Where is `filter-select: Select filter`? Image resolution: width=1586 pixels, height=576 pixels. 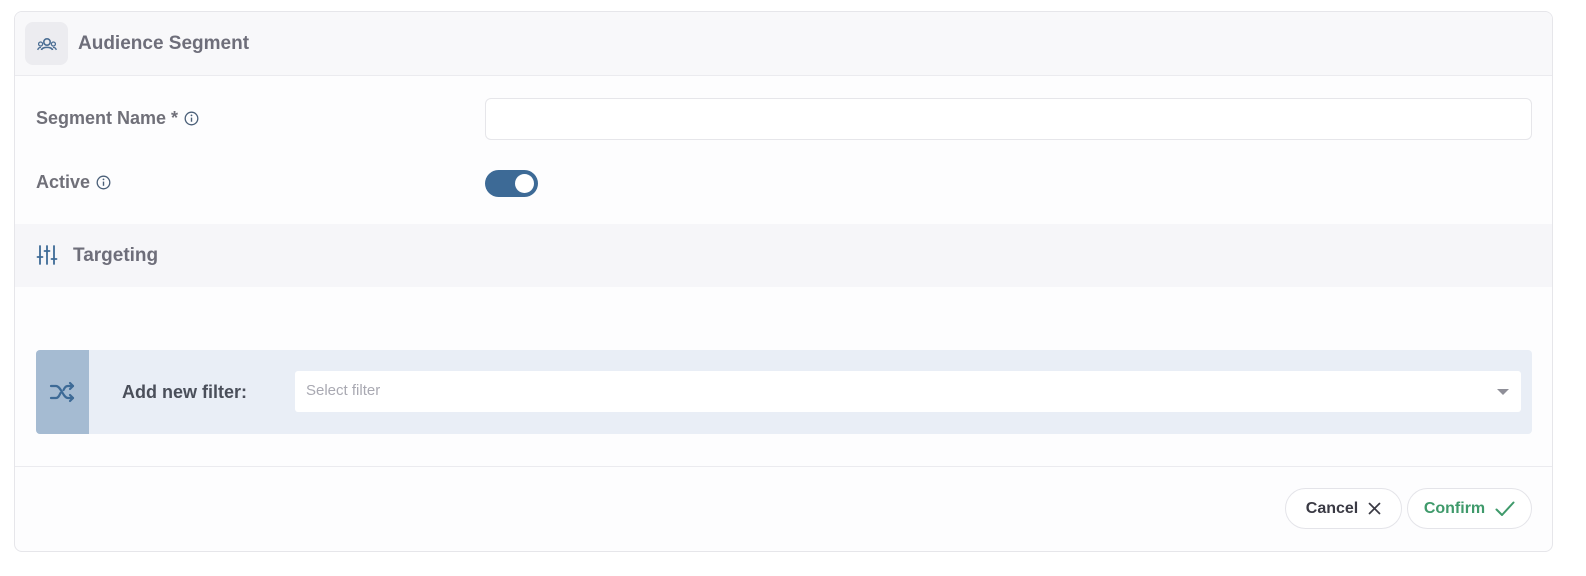 filter-select: Select filter is located at coordinates (908, 391).